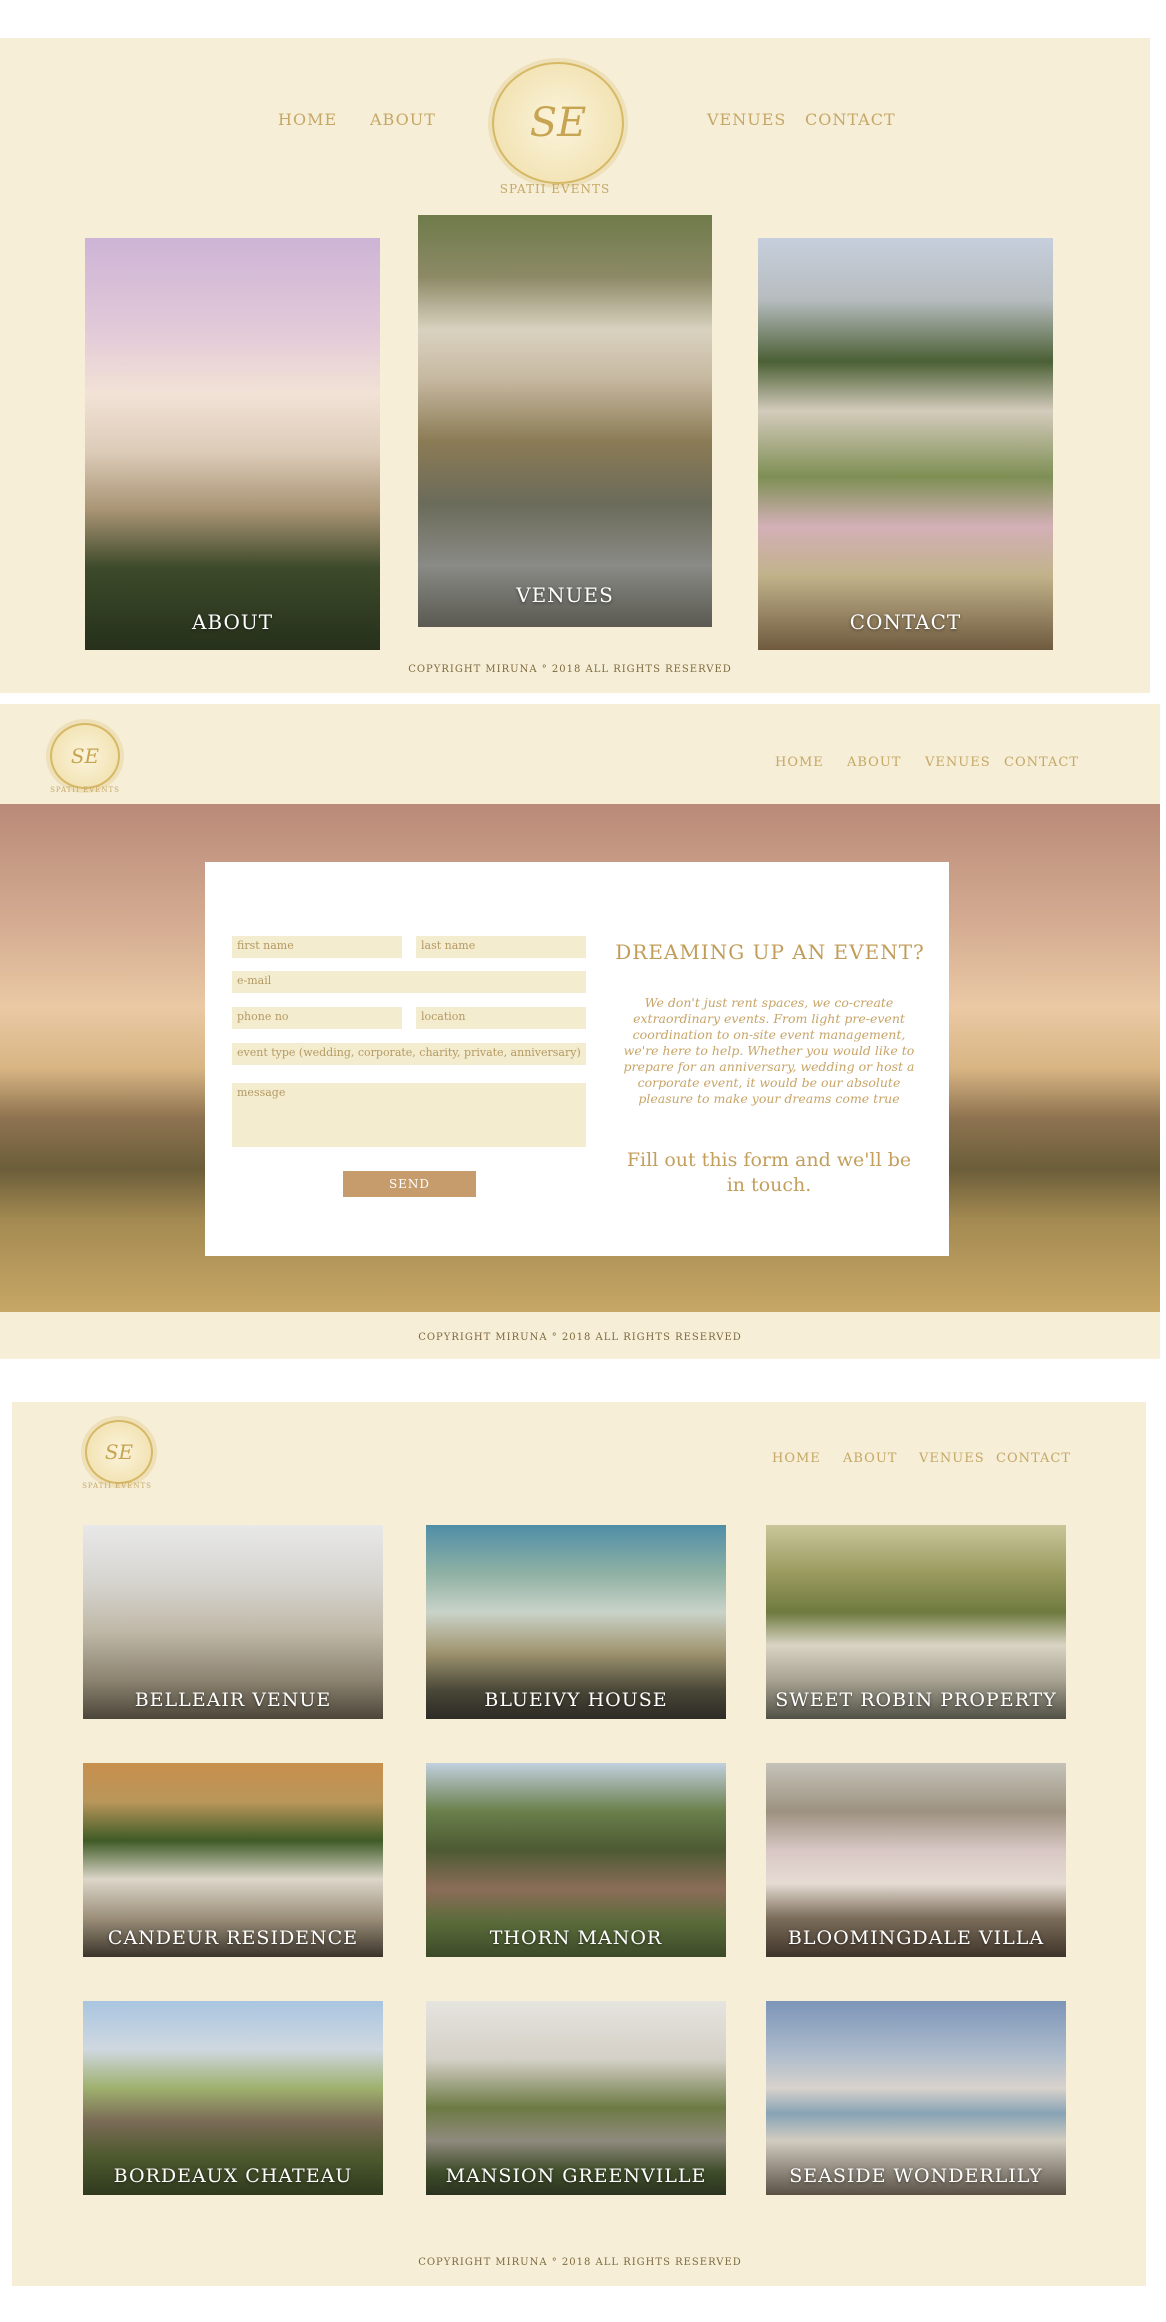  I want to click on contact-nav-venues: VENUES, so click(958, 762).